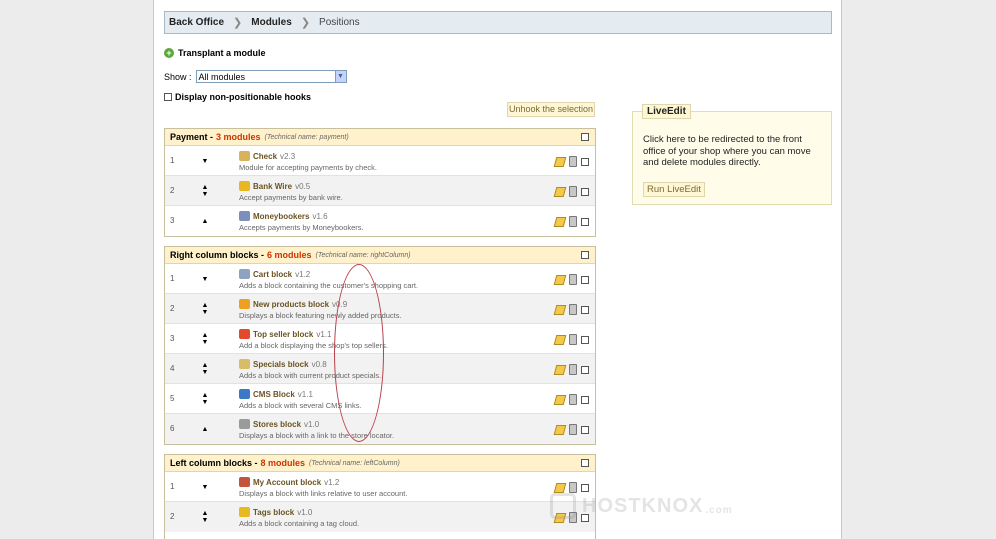  Describe the element at coordinates (319, 364) in the screenshot. I see `module-version: v0.8` at that location.